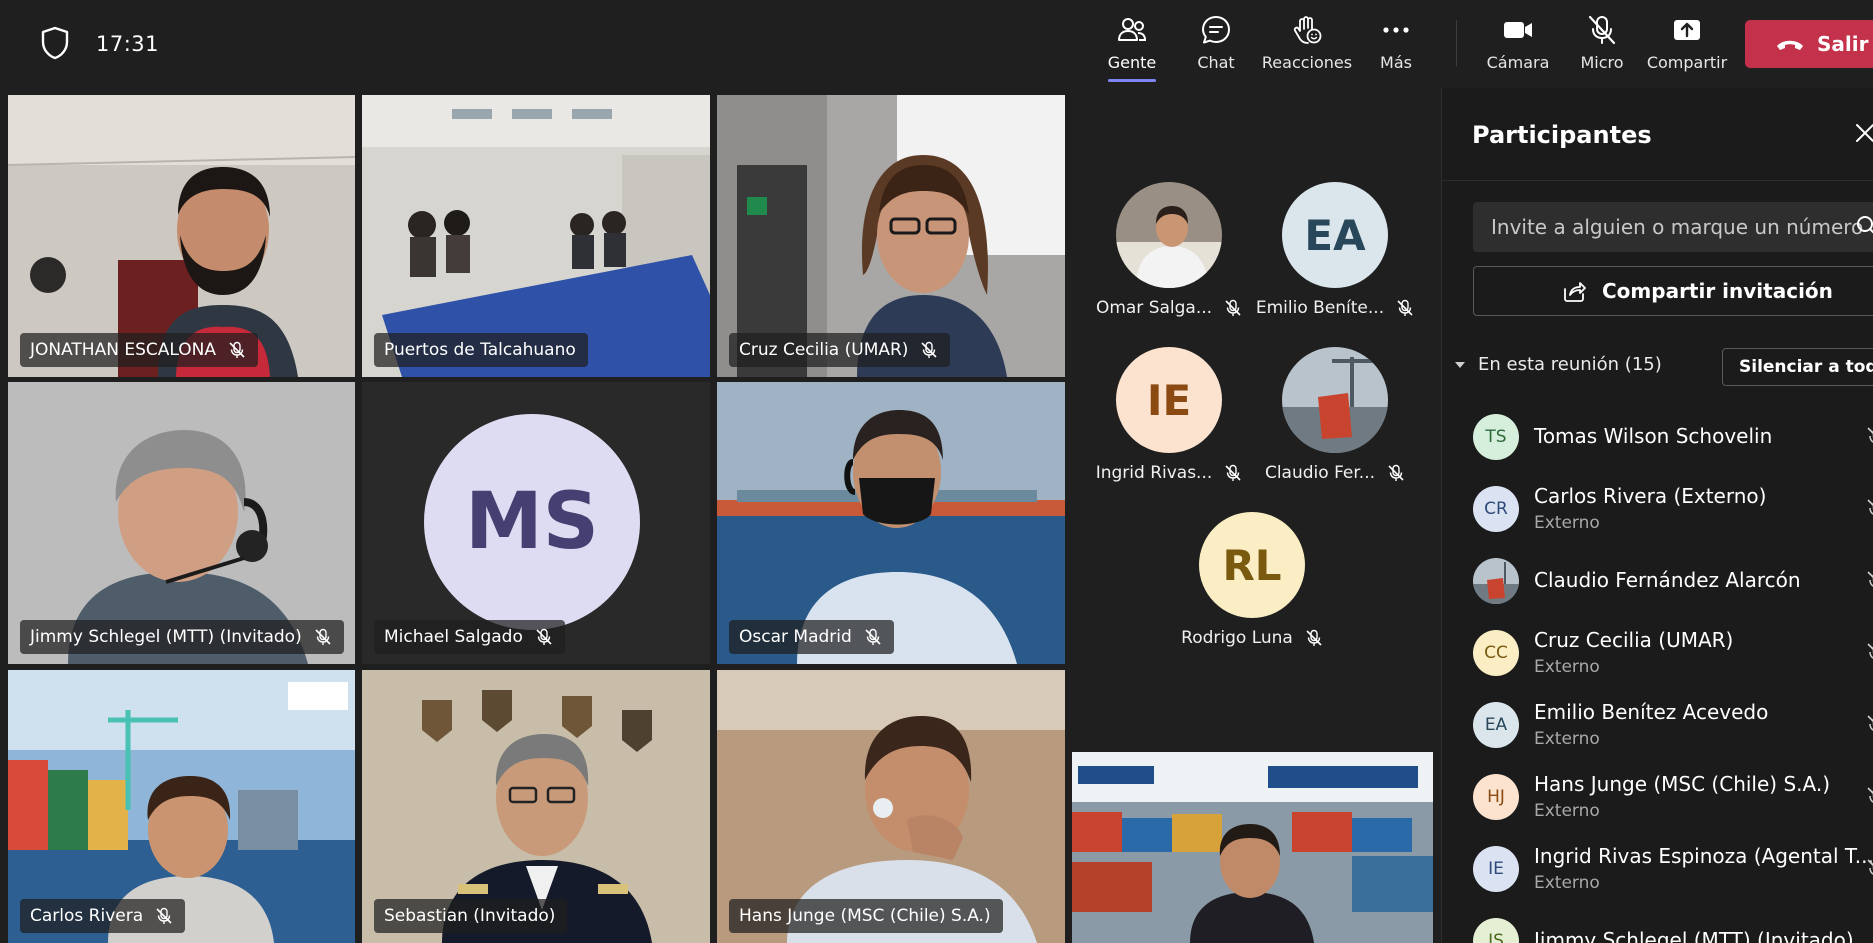  I want to click on video-tile-hans-junge: Hans Junge (MSC (Chile) S.A.), so click(891, 806).